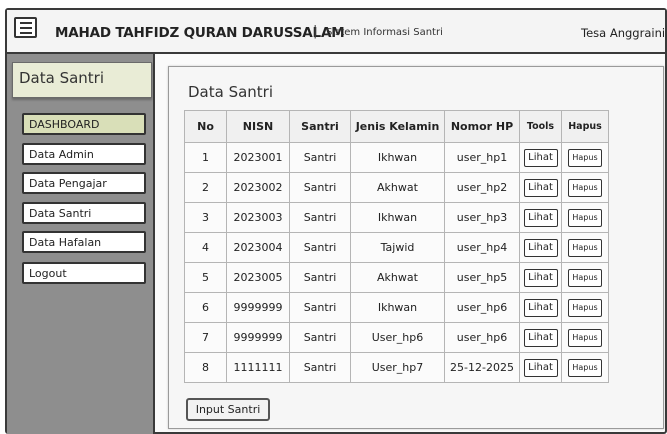  I want to click on column-header-hapus: Hapus, so click(585, 126).